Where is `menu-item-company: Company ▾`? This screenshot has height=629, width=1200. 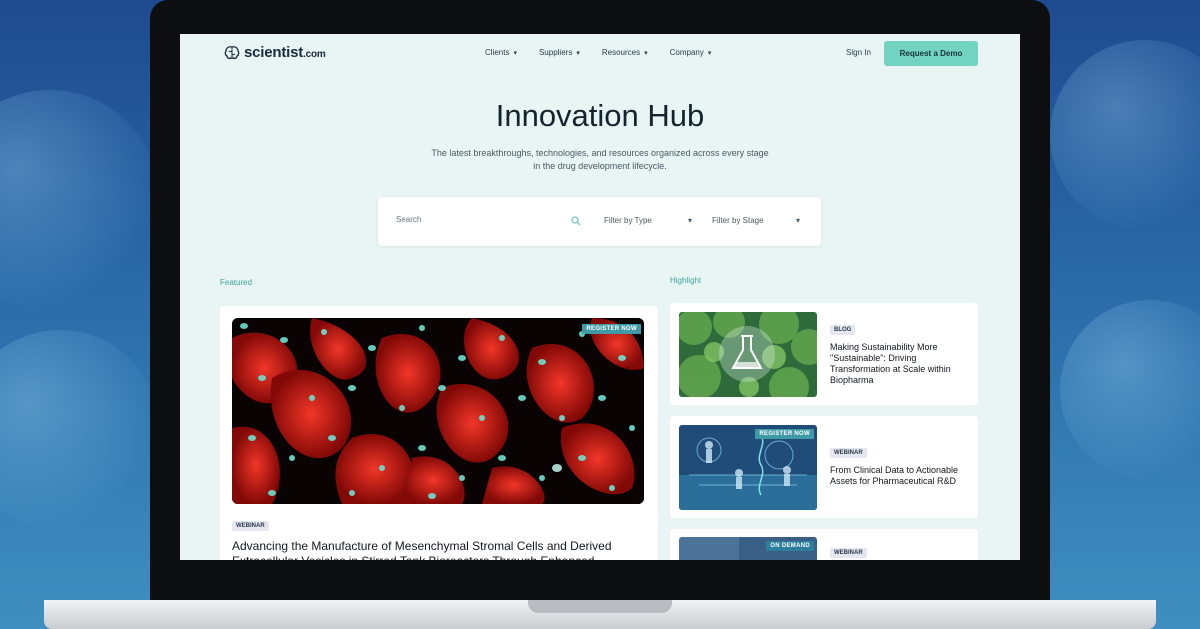
menu-item-company: Company ▾ is located at coordinates (691, 52).